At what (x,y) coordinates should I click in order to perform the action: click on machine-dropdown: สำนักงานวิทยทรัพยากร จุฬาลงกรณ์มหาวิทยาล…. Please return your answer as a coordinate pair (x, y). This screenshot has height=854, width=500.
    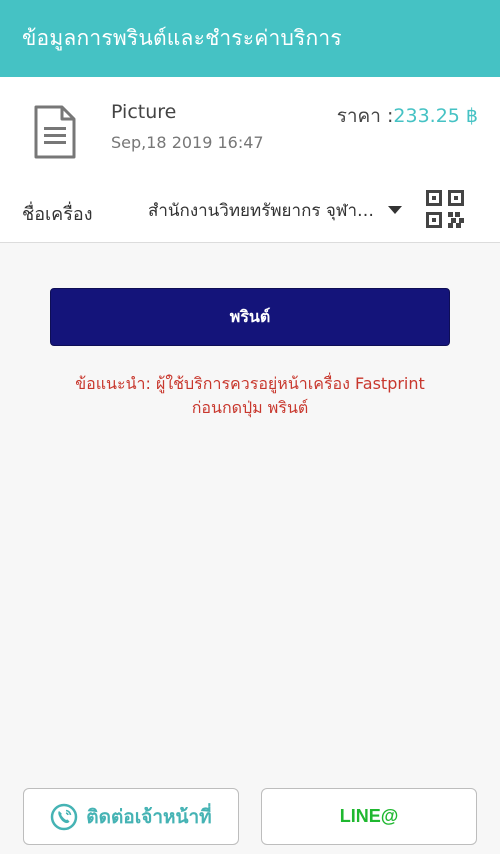
    Looking at the image, I should click on (275, 210).